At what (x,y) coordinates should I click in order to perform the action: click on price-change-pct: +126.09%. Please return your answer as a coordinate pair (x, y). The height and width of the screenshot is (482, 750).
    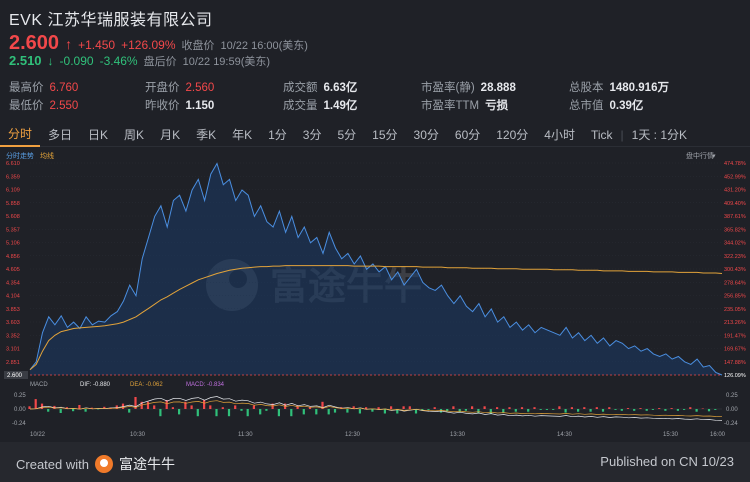
    Looking at the image, I should click on (148, 45).